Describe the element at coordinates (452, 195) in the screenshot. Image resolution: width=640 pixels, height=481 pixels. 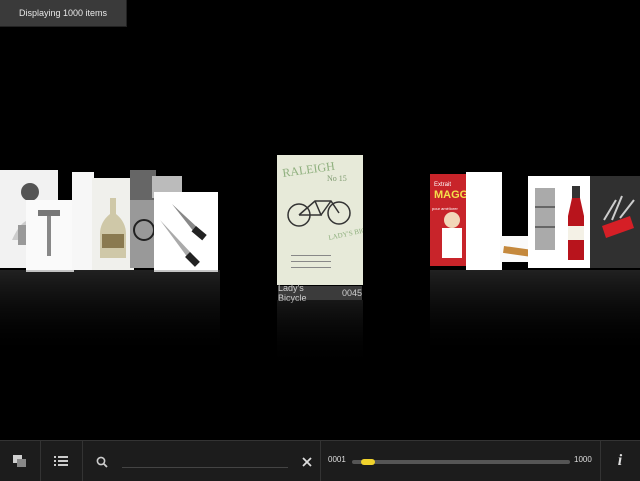
I see `maggi-brand-text: MAGGI` at that location.